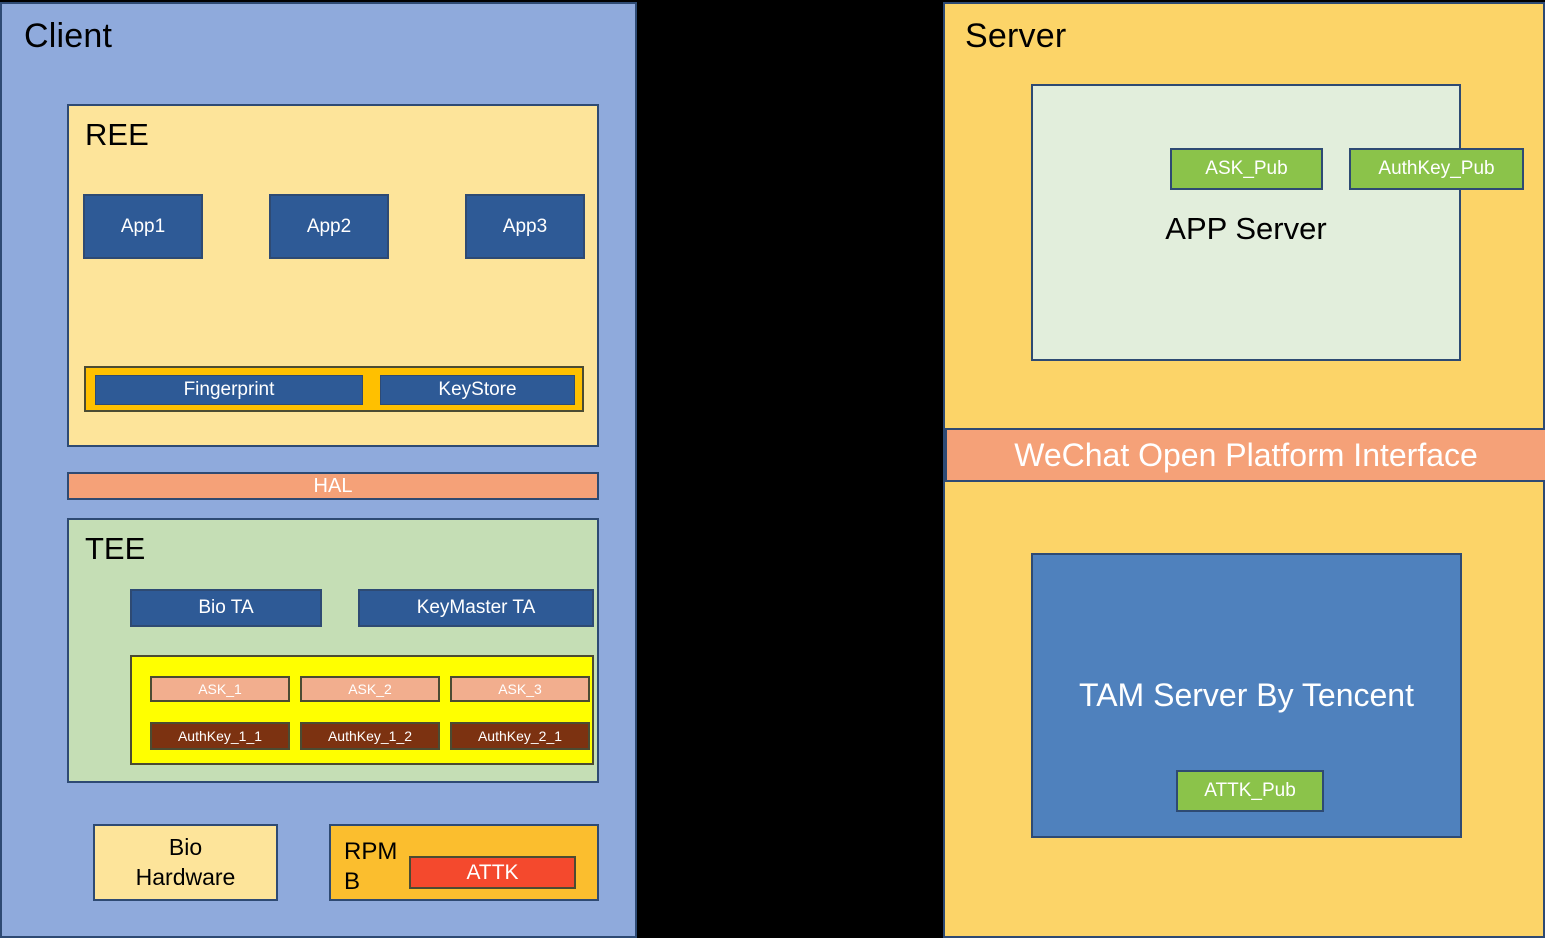  What do you see at coordinates (185, 846) in the screenshot?
I see `bio-hardware-line1: Bio` at bounding box center [185, 846].